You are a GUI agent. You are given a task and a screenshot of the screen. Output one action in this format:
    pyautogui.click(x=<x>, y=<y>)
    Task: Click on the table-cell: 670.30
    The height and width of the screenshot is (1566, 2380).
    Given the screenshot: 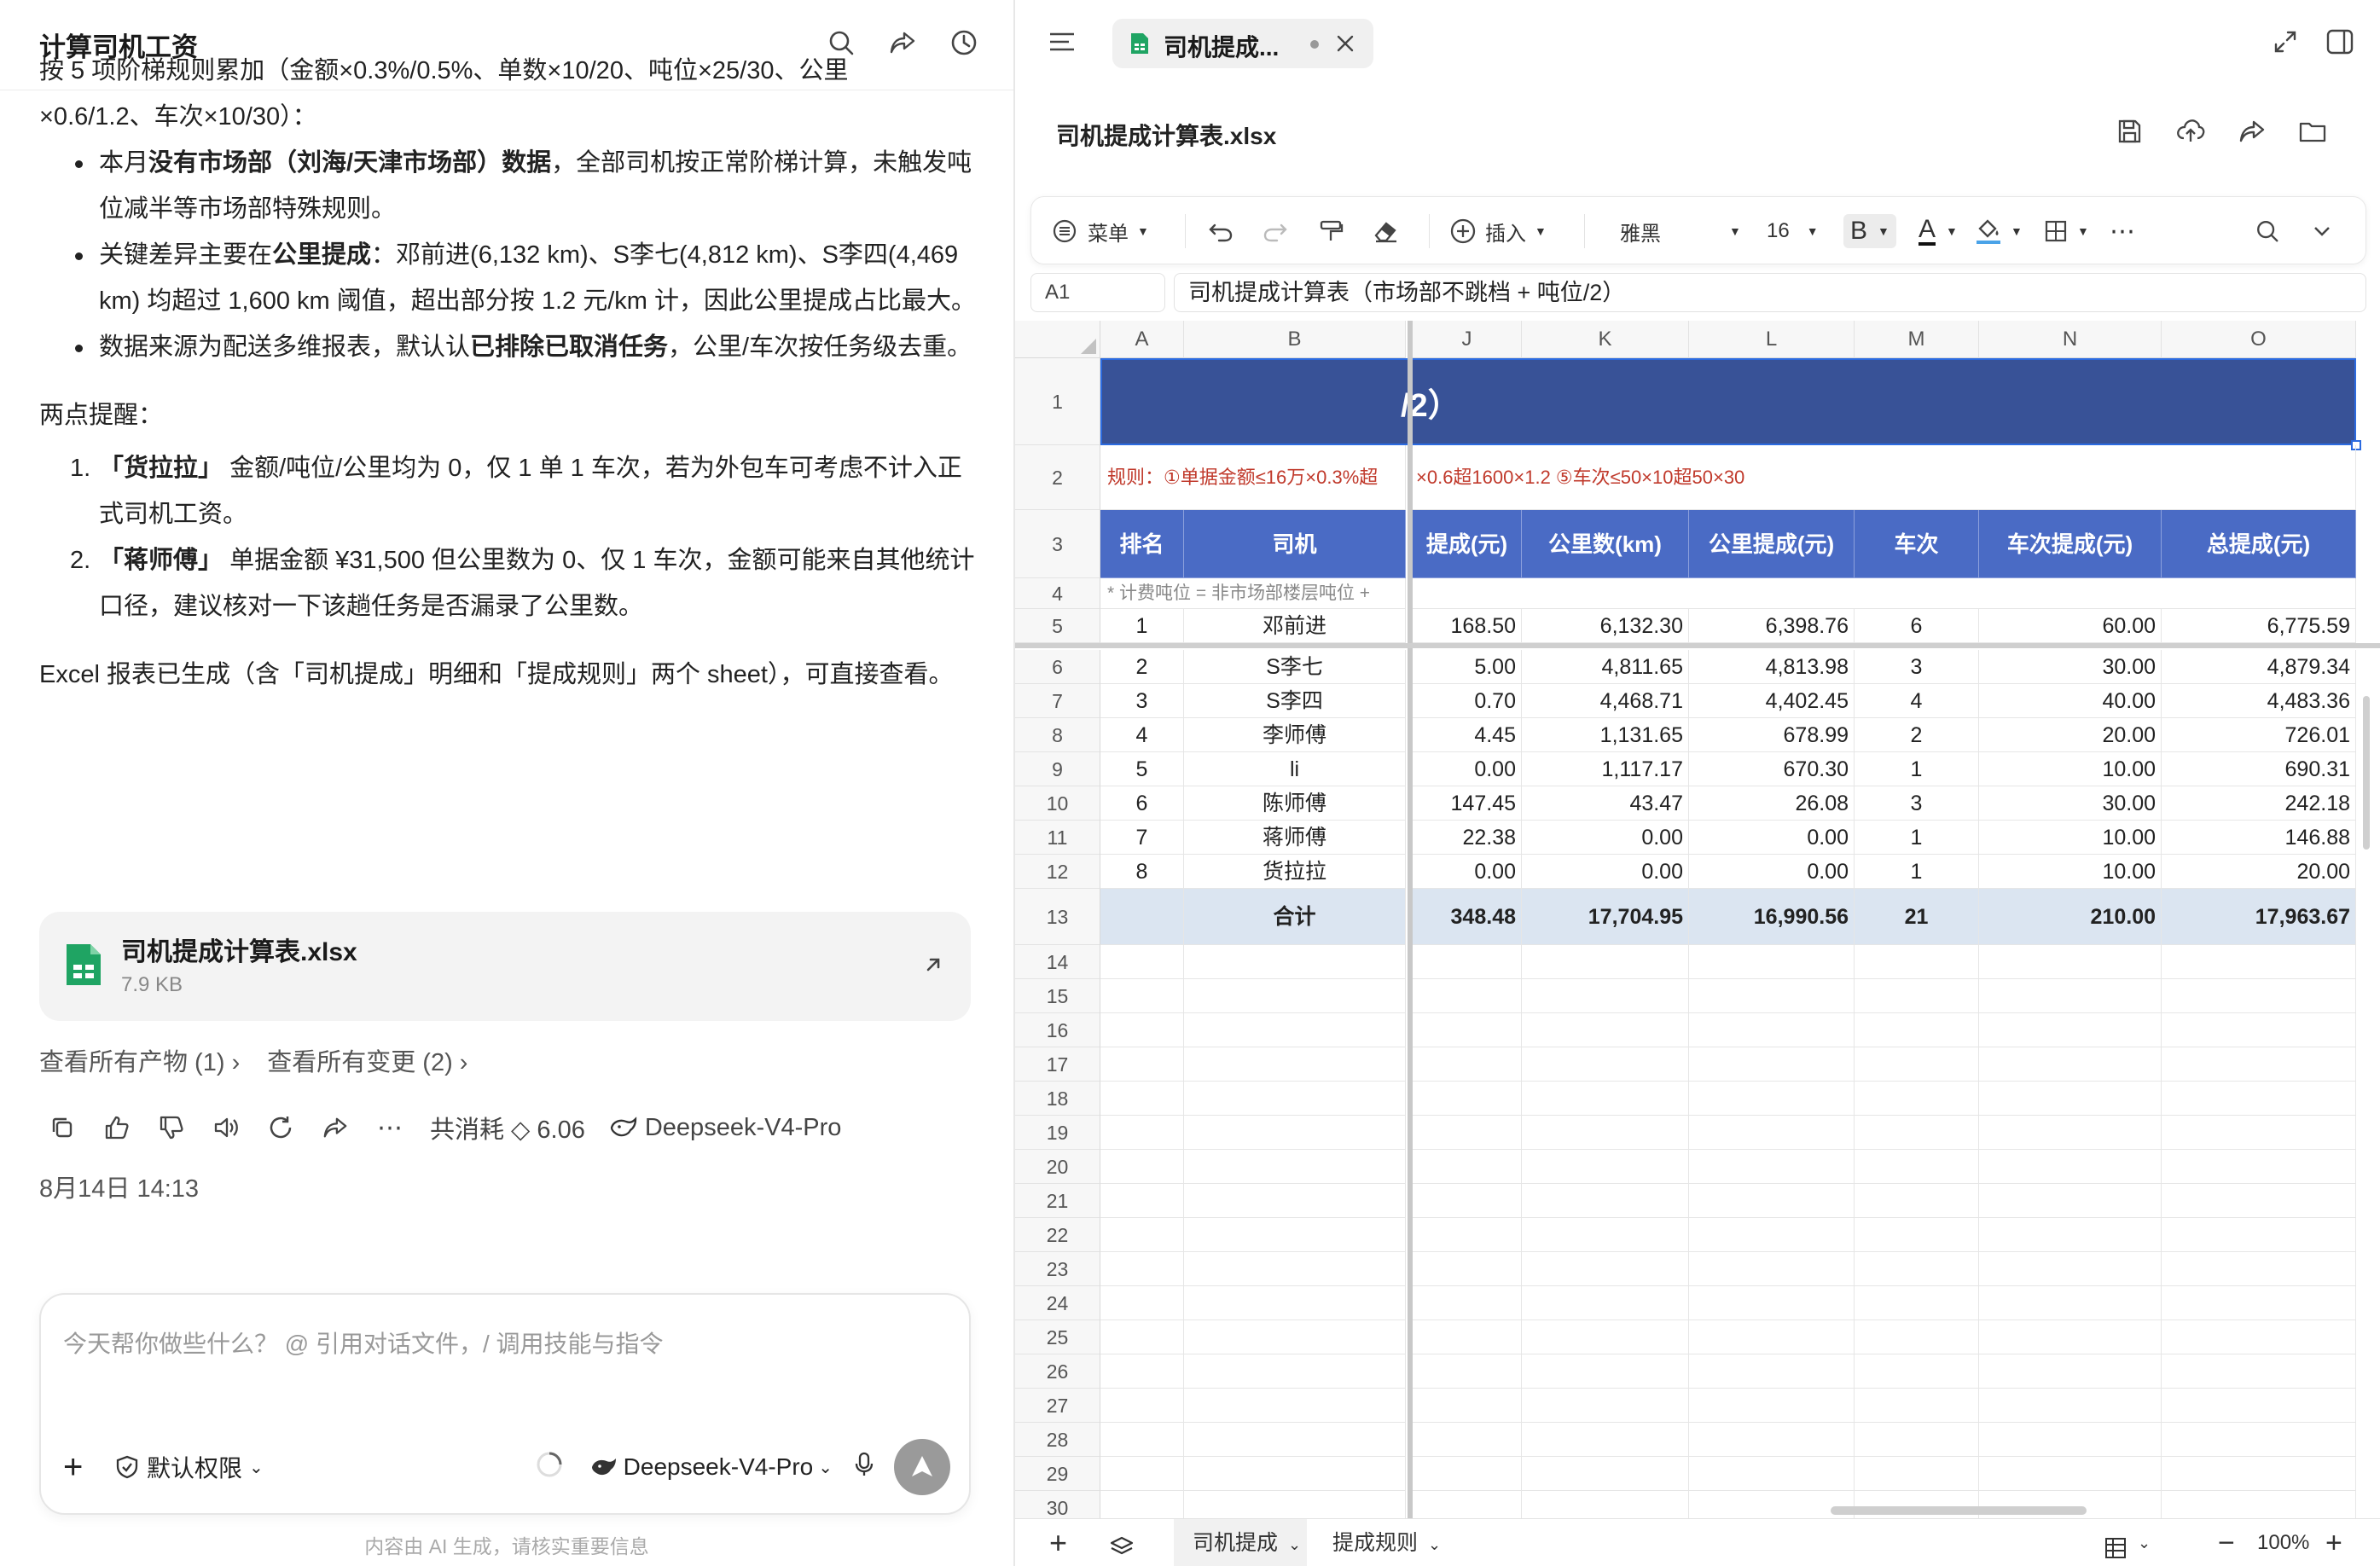 What is the action you would take?
    pyautogui.click(x=1772, y=769)
    